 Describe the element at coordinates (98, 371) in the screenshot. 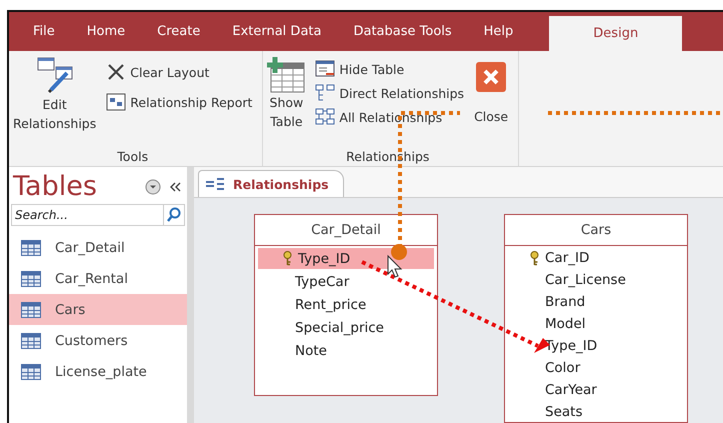

I see `table-list-item: License_plate` at that location.